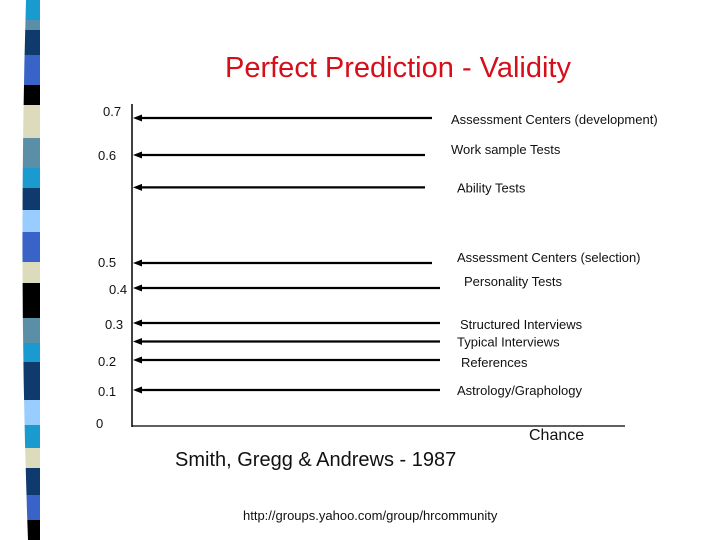  What do you see at coordinates (114, 324) in the screenshot?
I see `y-tick-label: 0.3` at bounding box center [114, 324].